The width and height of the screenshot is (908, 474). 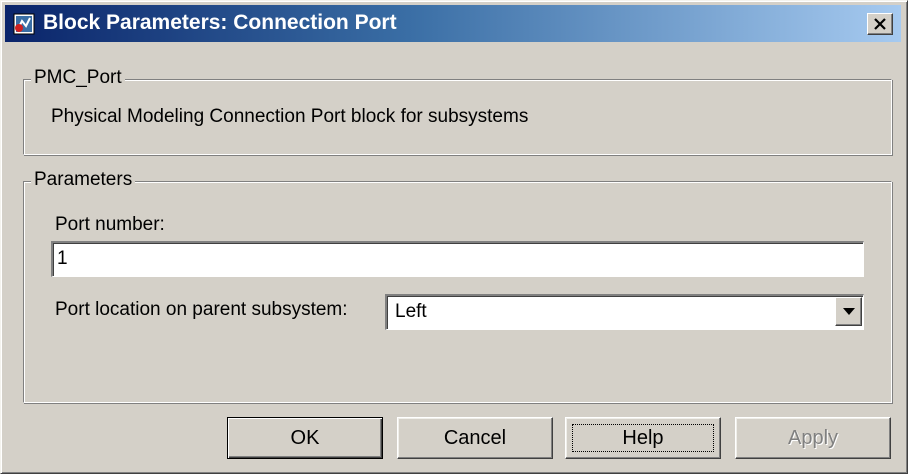 What do you see at coordinates (24, 24) in the screenshot?
I see `simulink-block-icon` at bounding box center [24, 24].